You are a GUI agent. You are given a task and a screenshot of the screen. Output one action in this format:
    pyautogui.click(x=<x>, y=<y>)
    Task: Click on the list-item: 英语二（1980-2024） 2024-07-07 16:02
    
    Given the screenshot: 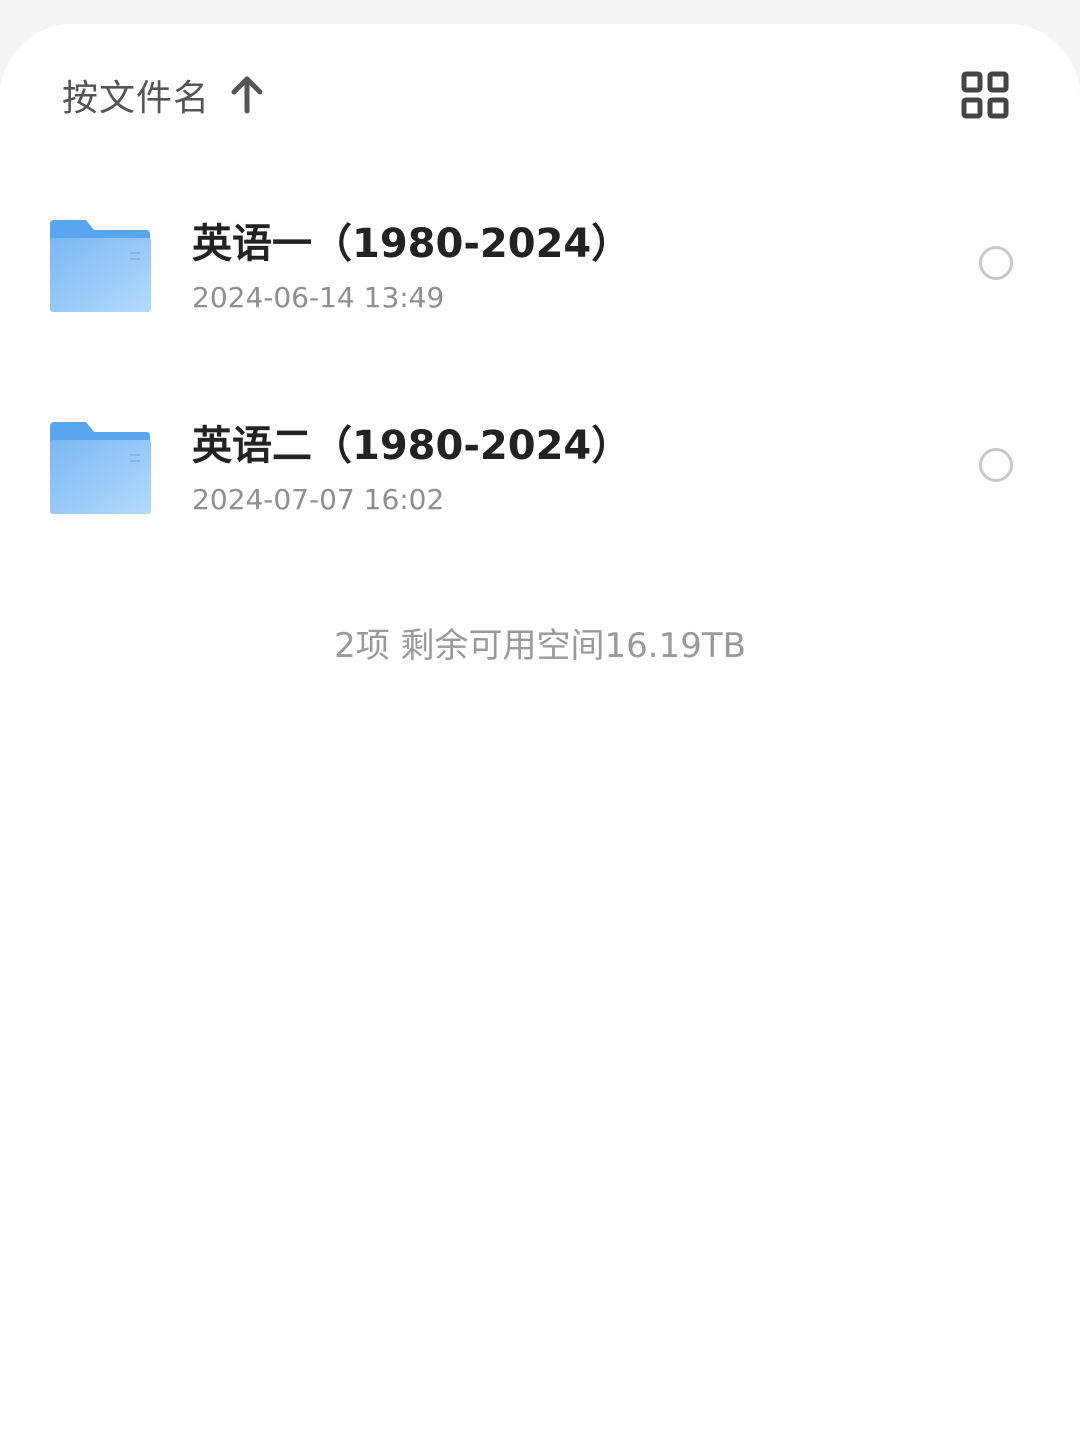 What is the action you would take?
    pyautogui.click(x=540, y=502)
    